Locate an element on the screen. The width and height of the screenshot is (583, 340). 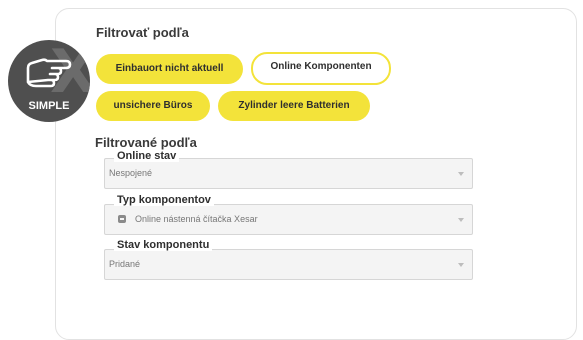
hand-pointing-icon is located at coordinates (49, 73).